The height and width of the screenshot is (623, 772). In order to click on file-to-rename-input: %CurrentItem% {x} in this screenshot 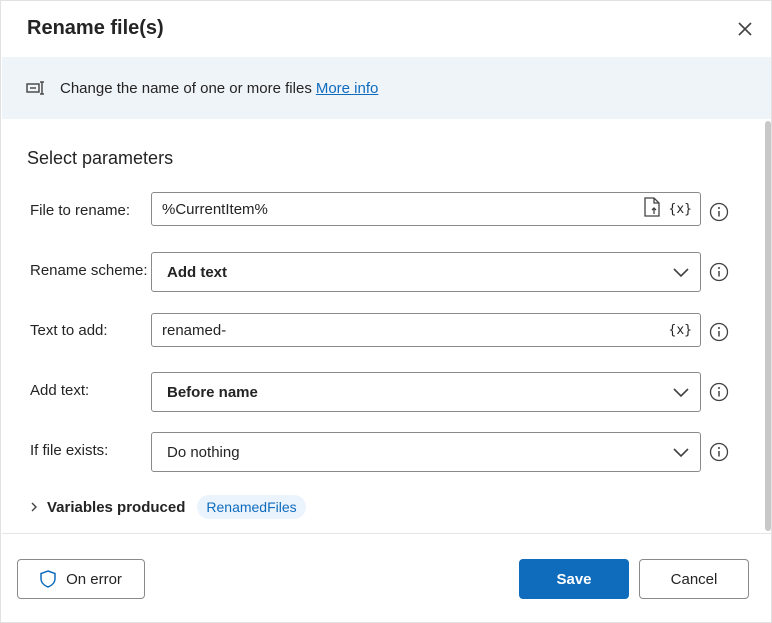, I will do `click(426, 209)`.